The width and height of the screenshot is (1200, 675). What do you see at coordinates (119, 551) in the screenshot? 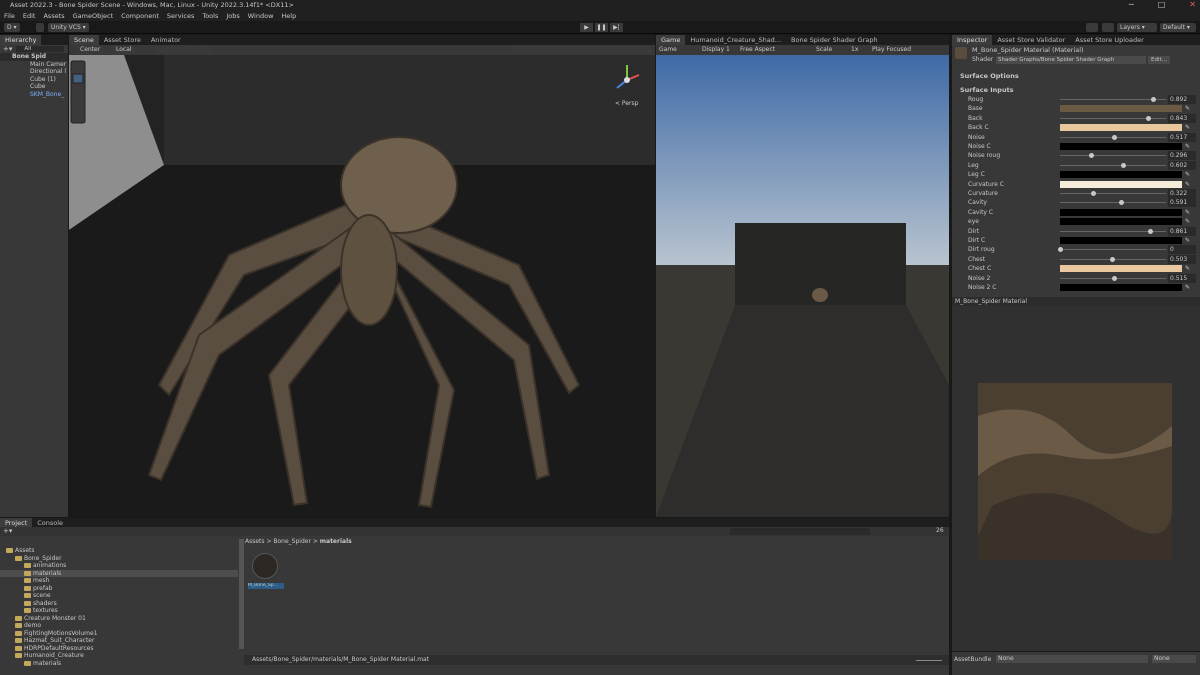
I see `folder-item: Assets` at bounding box center [119, 551].